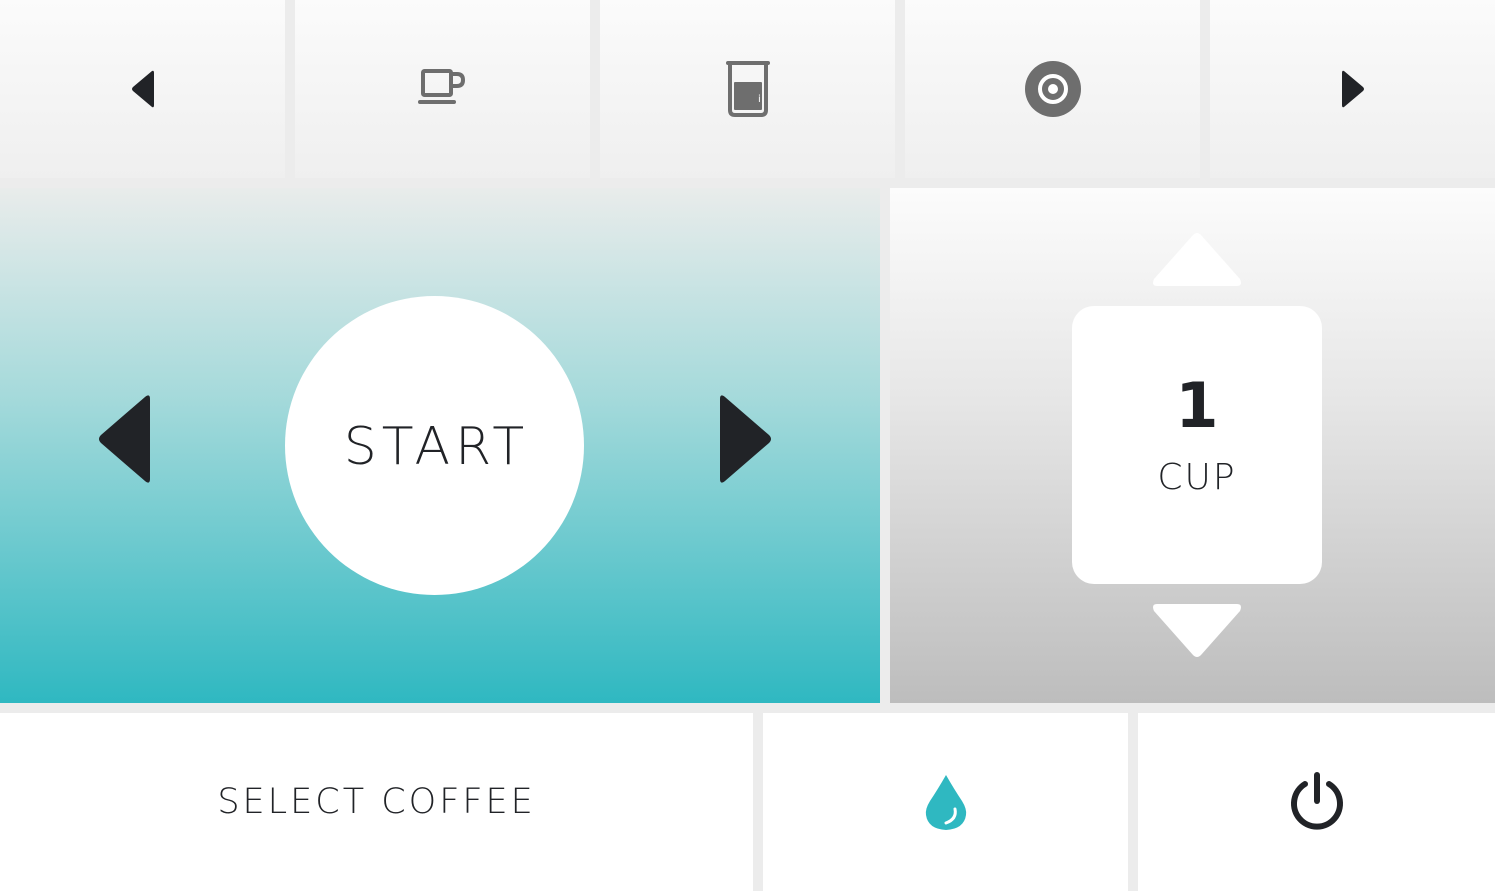 Image resolution: width=1495 pixels, height=891 pixels. I want to click on chevron-left-icon, so click(142, 89).